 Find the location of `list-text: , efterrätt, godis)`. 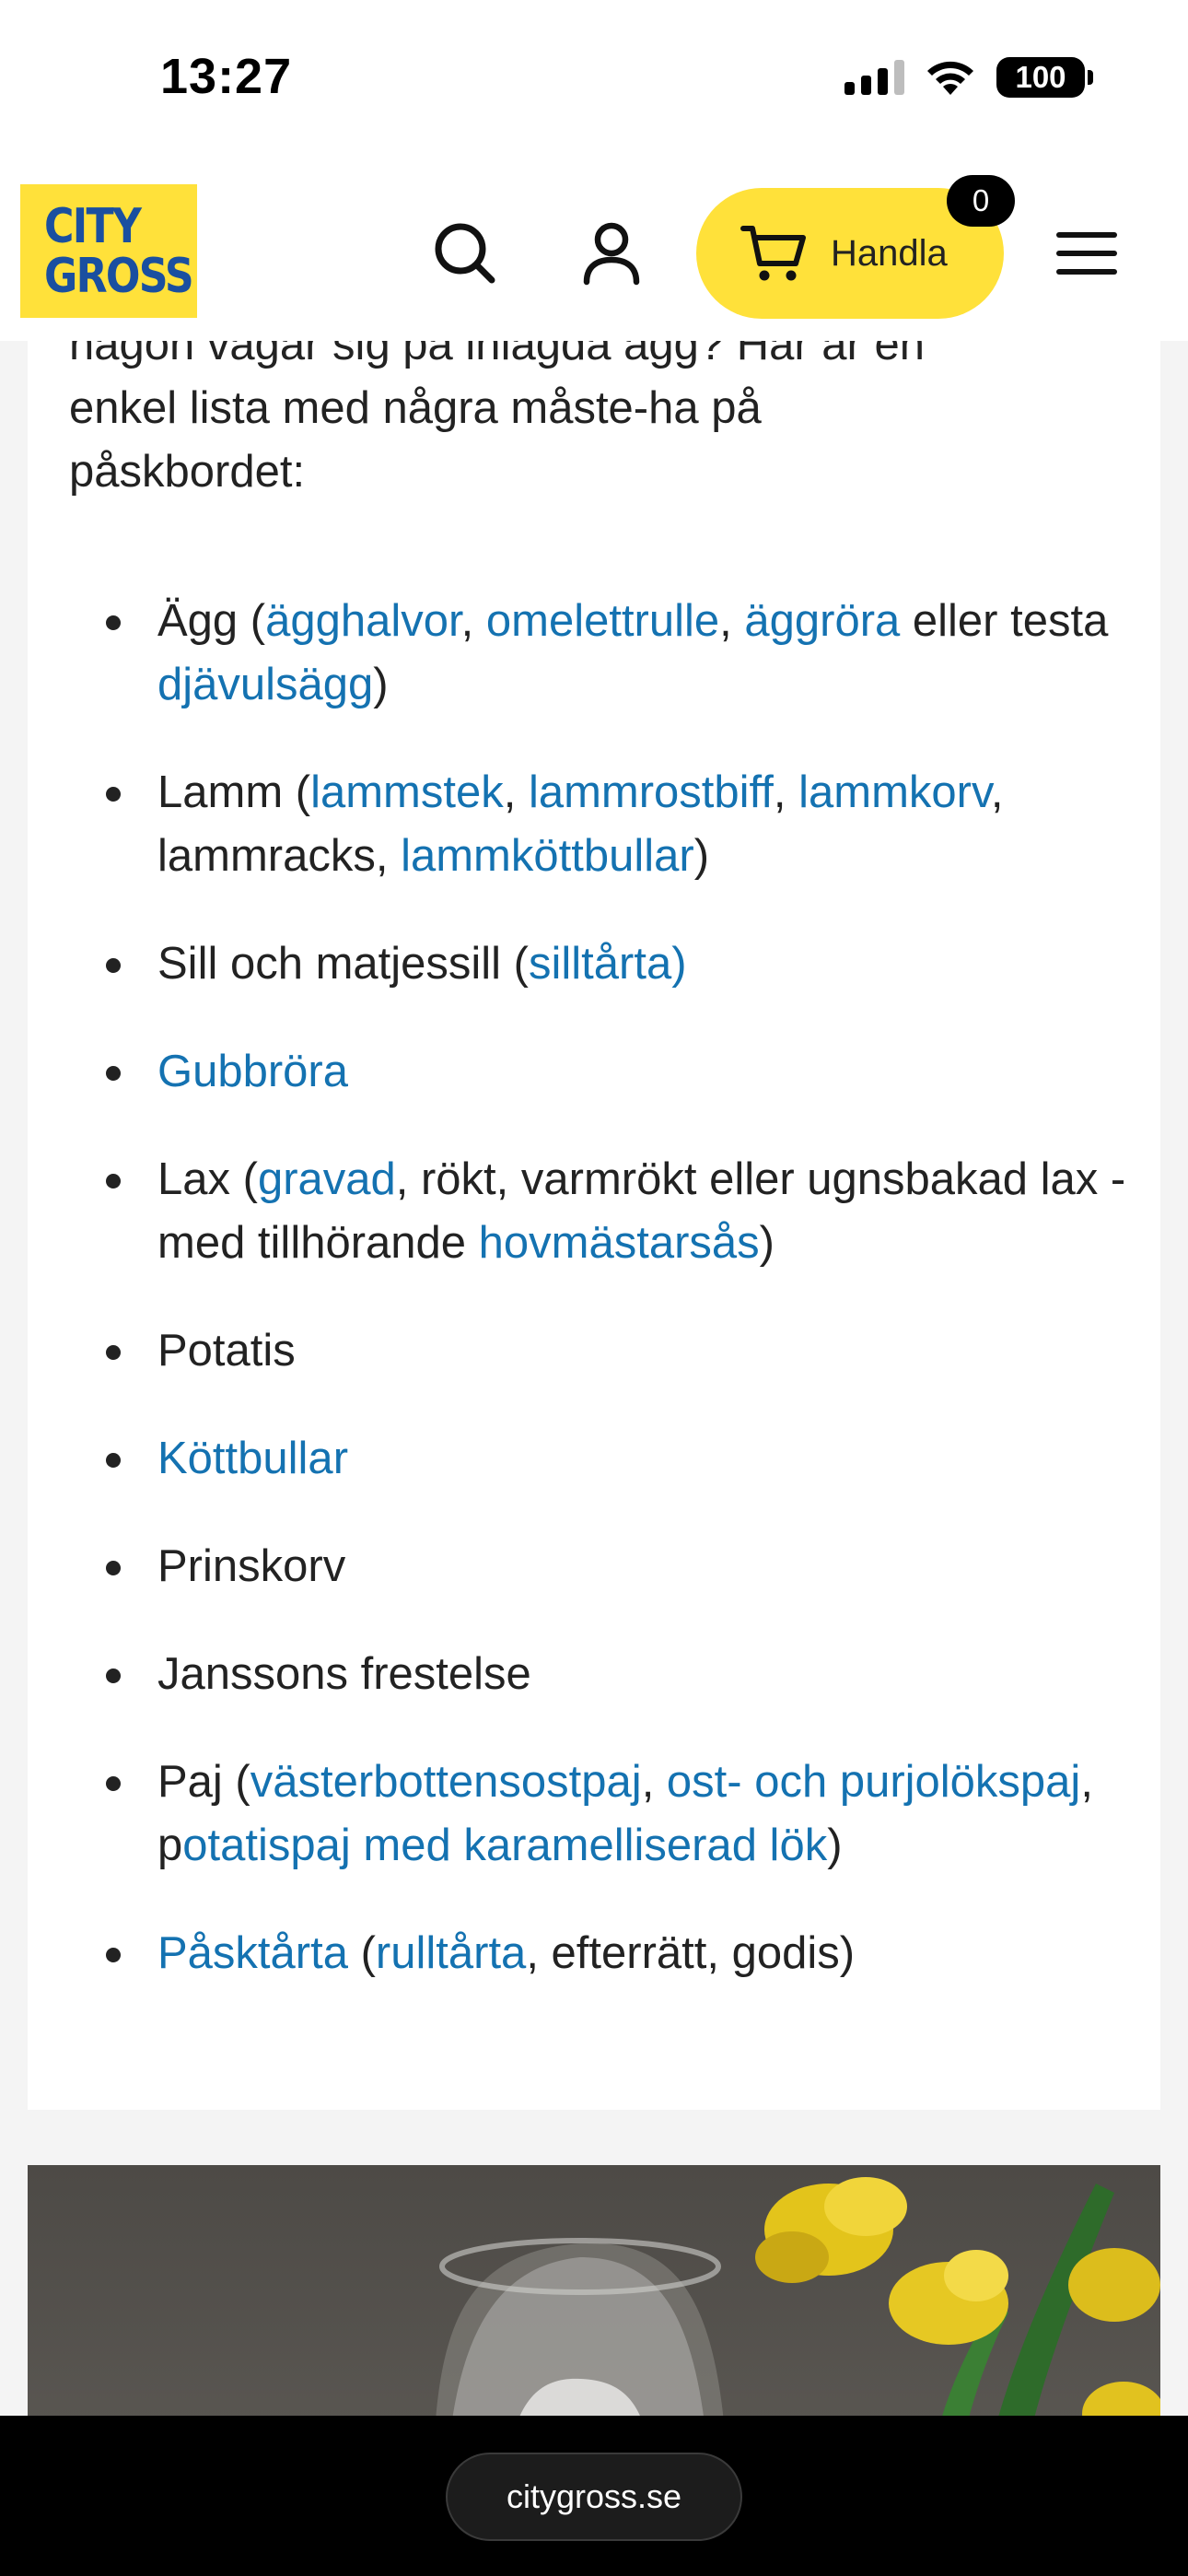

list-text: , efterrätt, godis) is located at coordinates (691, 1953).